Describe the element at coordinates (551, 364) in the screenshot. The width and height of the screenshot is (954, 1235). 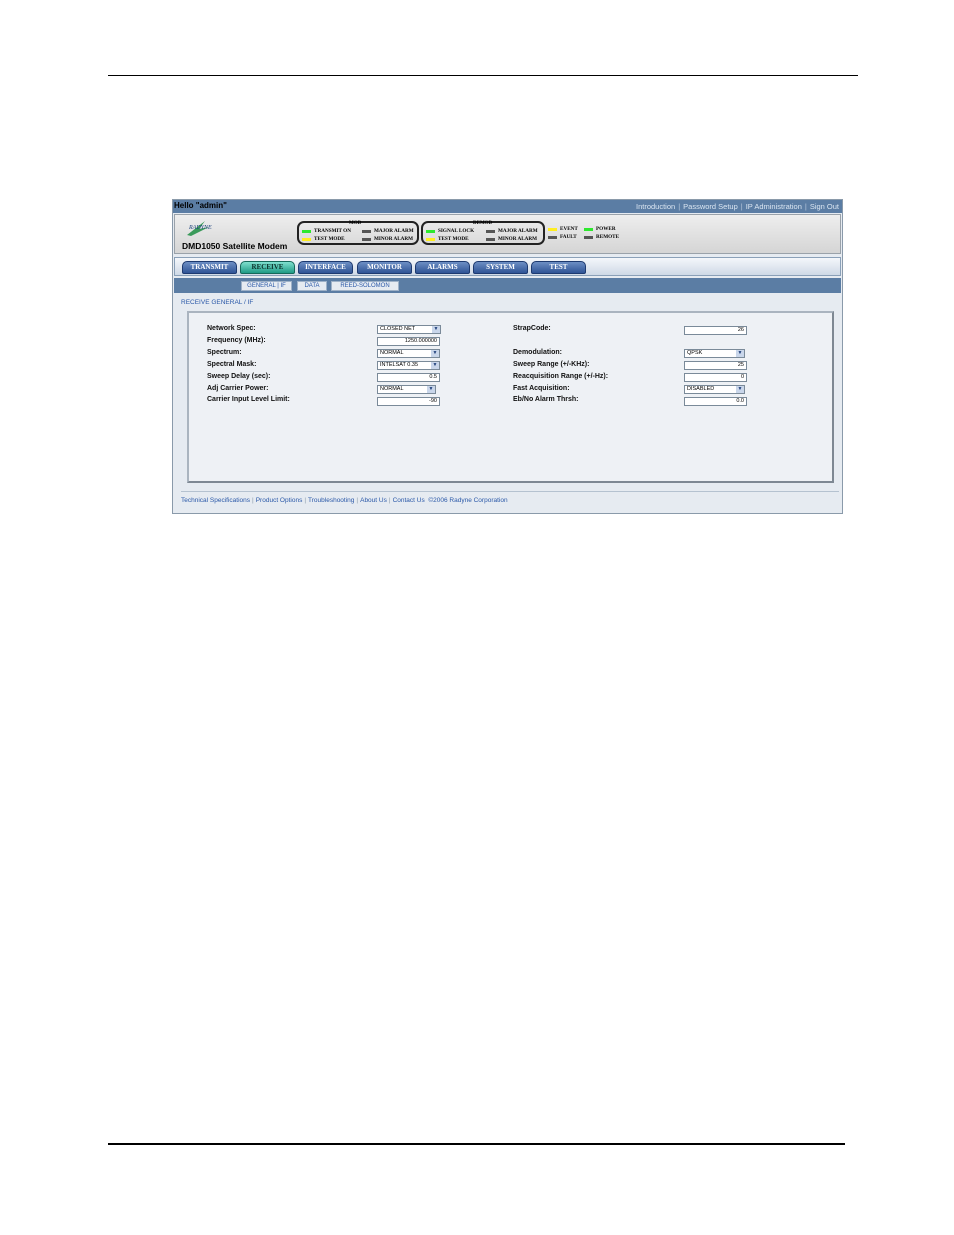
I see `label-sweep-range: Sweep Range (+/-KHz):` at that location.